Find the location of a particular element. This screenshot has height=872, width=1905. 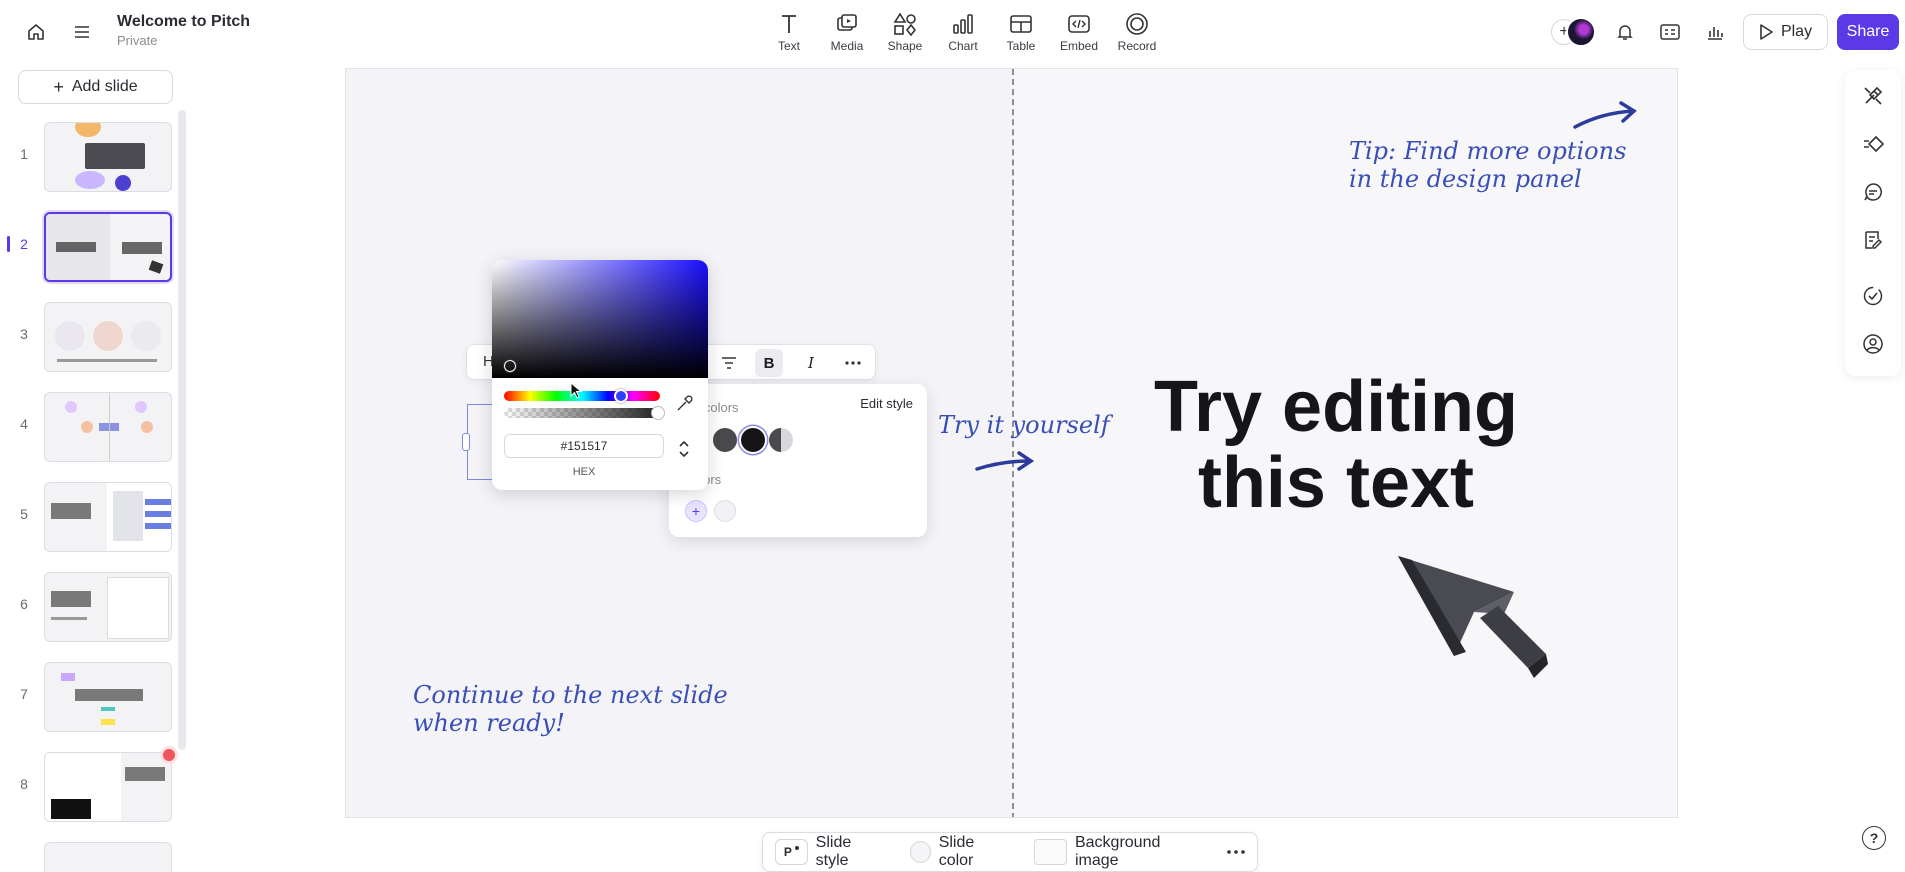

plus-icon: + is located at coordinates (58, 86).